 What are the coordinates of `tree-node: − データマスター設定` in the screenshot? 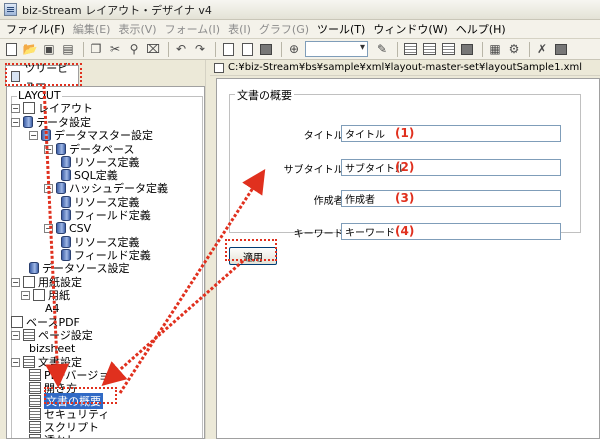 It's located at (91, 135).